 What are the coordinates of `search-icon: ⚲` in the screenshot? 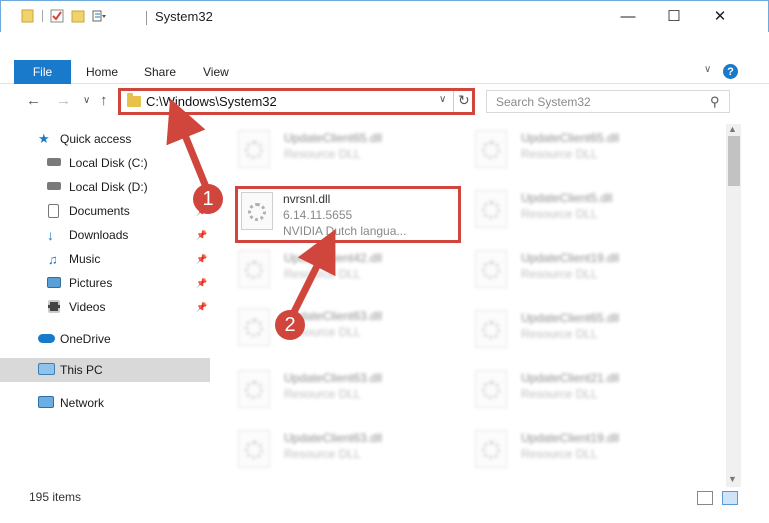 It's located at (715, 102).